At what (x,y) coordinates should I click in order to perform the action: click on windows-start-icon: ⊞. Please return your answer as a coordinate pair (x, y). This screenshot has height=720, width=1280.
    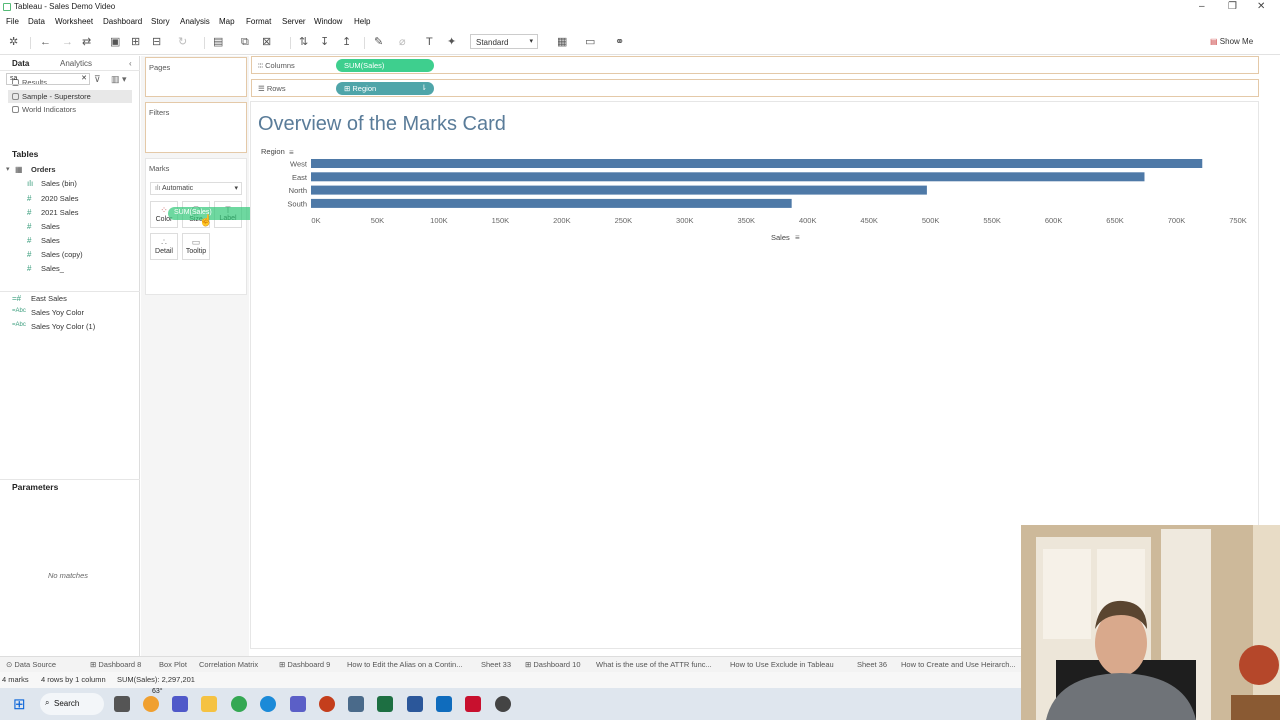
    Looking at the image, I should click on (19, 704).